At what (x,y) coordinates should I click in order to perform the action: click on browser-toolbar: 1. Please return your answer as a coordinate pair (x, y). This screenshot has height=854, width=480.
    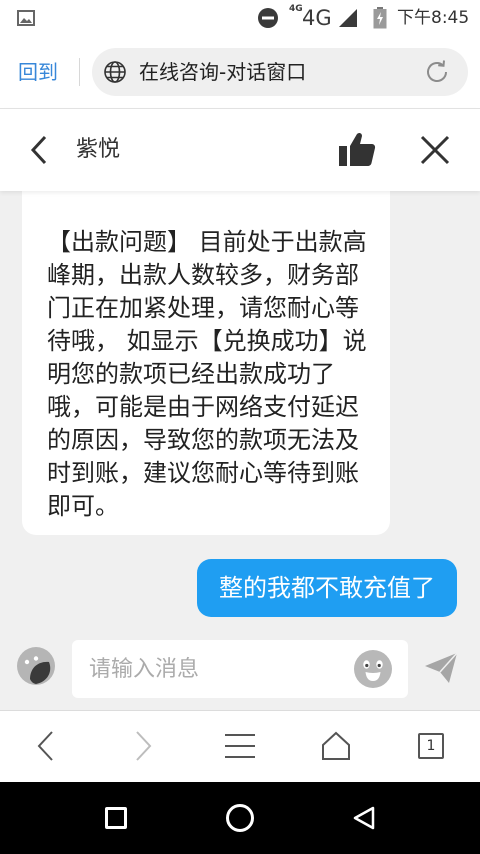
    Looking at the image, I should click on (240, 746).